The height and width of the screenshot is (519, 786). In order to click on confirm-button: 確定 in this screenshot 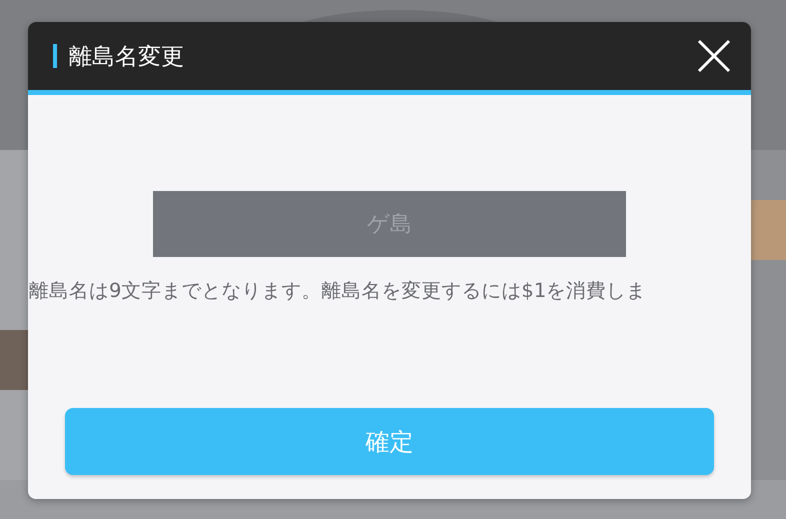, I will do `click(389, 441)`.